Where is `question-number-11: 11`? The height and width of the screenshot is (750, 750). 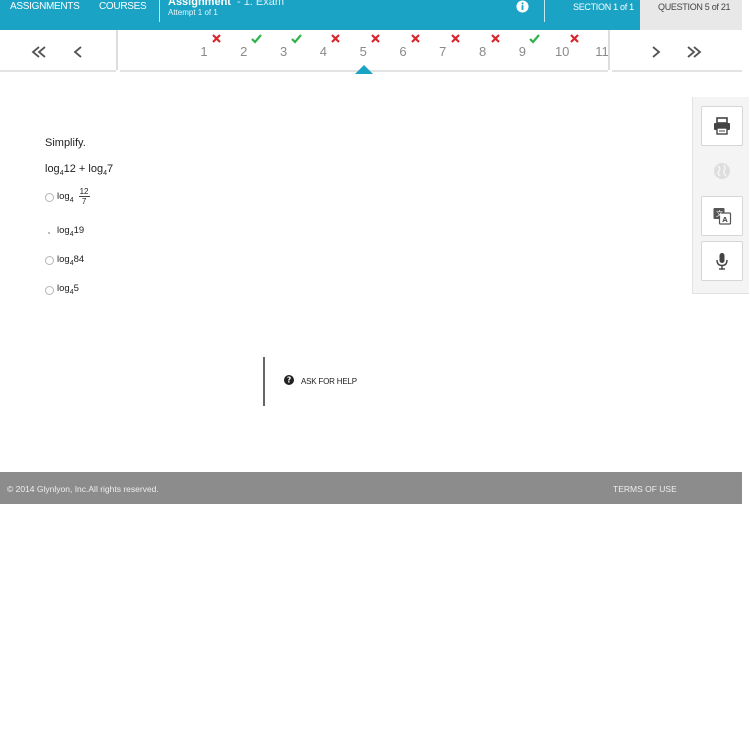 question-number-11: 11 is located at coordinates (602, 51).